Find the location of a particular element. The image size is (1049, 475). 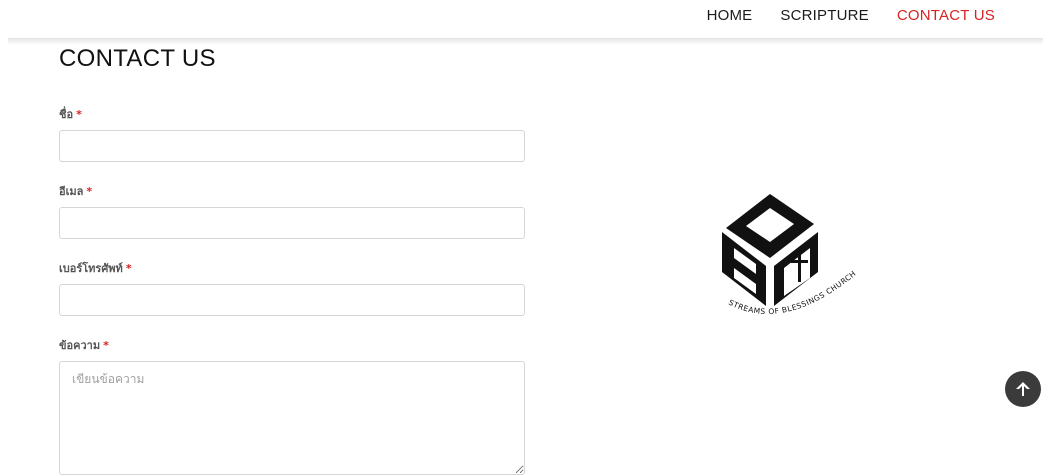

scroll-to-top-button is located at coordinates (1023, 389).